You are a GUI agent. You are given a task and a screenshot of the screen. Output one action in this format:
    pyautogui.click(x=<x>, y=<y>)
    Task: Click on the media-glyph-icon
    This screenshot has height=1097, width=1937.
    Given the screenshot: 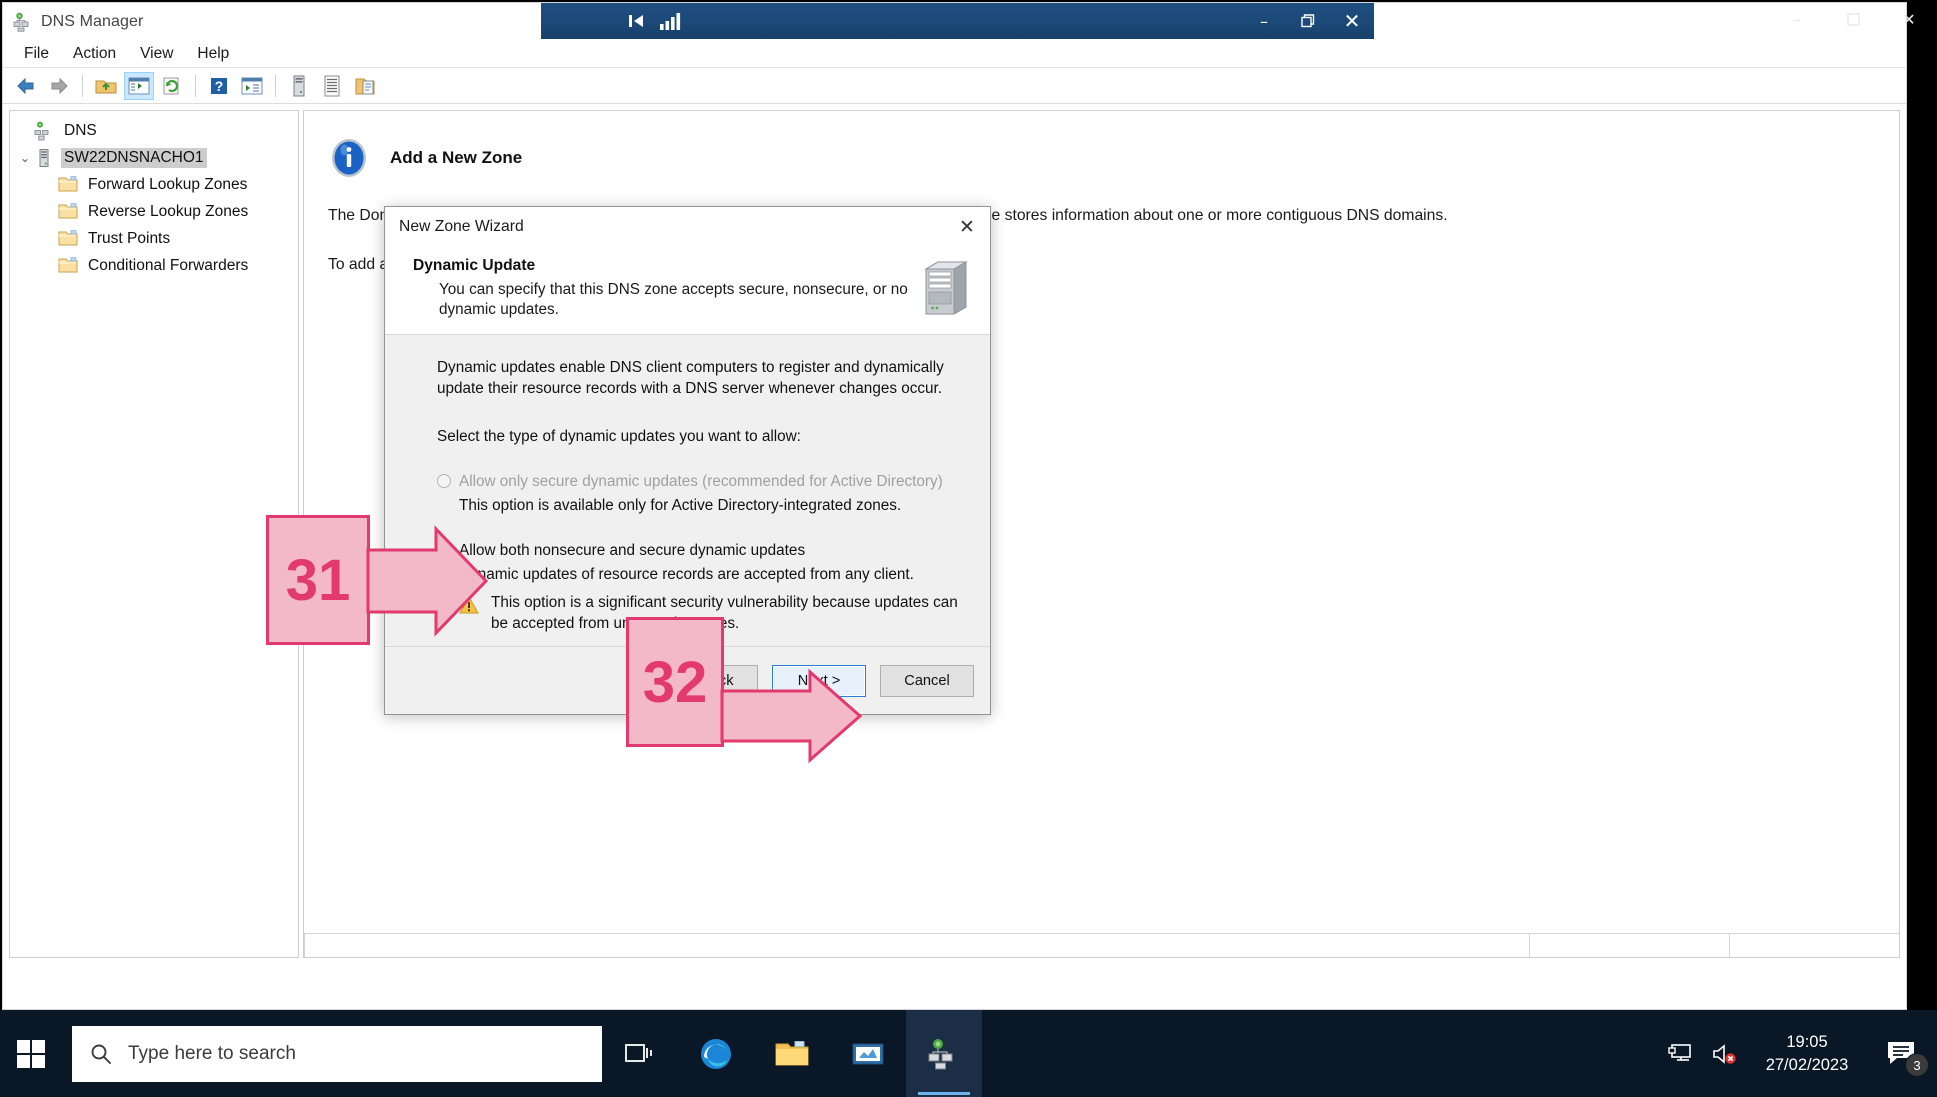 What is the action you would take?
    pyautogui.click(x=636, y=21)
    